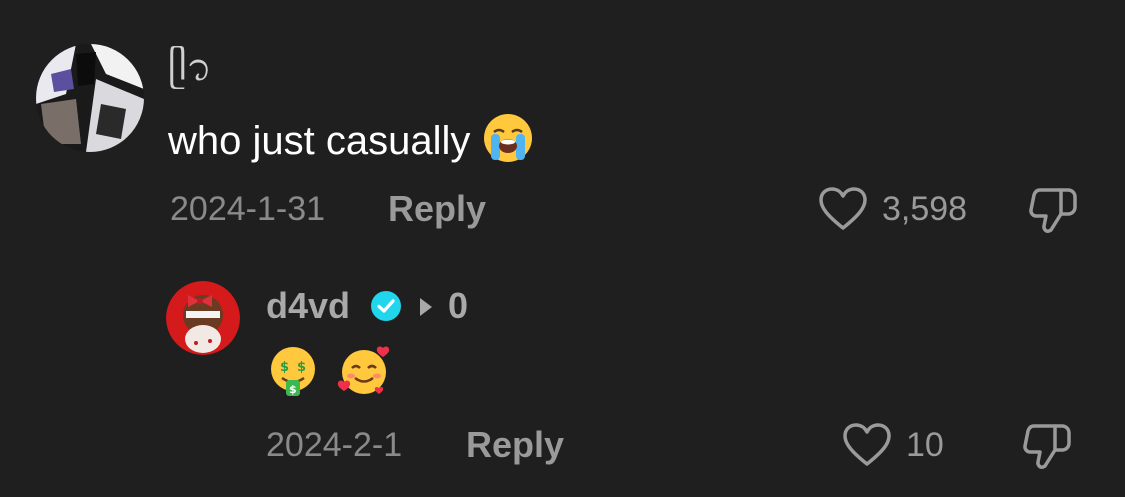 This screenshot has width=1125, height=497. I want to click on reply-text: $ $ $, so click(336, 371).